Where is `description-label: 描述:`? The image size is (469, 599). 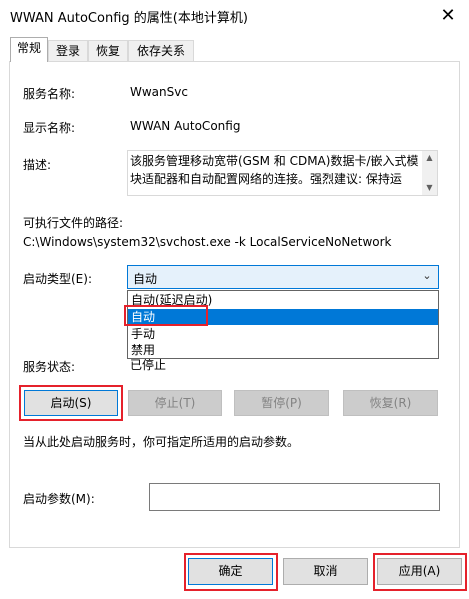
description-label: 描述: is located at coordinates (37, 165).